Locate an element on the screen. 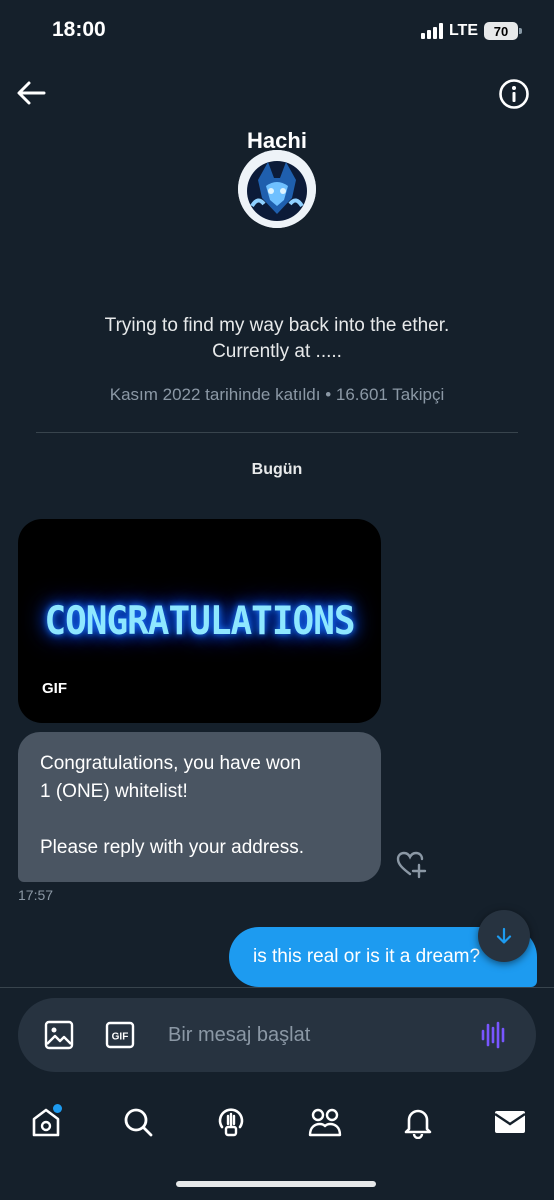  gif-icon-label: GIF is located at coordinates (120, 1037).